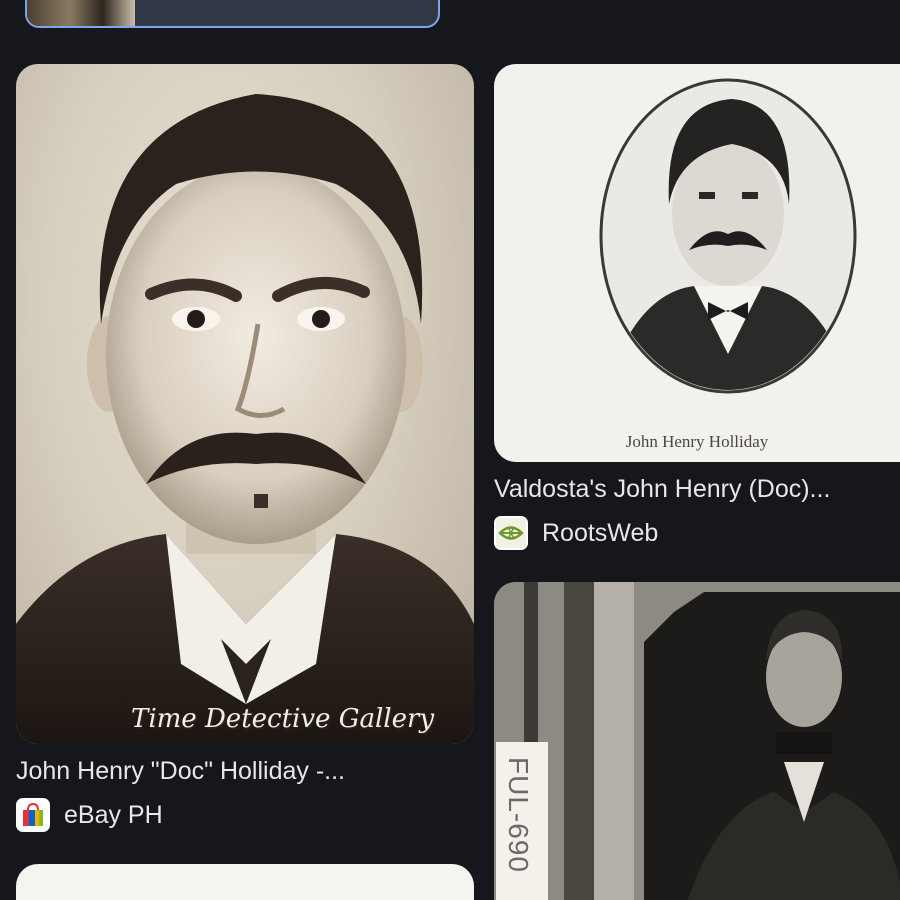 Image resolution: width=900 pixels, height=900 pixels. What do you see at coordinates (518, 815) in the screenshot?
I see `archive-tag-text: FUL-690` at bounding box center [518, 815].